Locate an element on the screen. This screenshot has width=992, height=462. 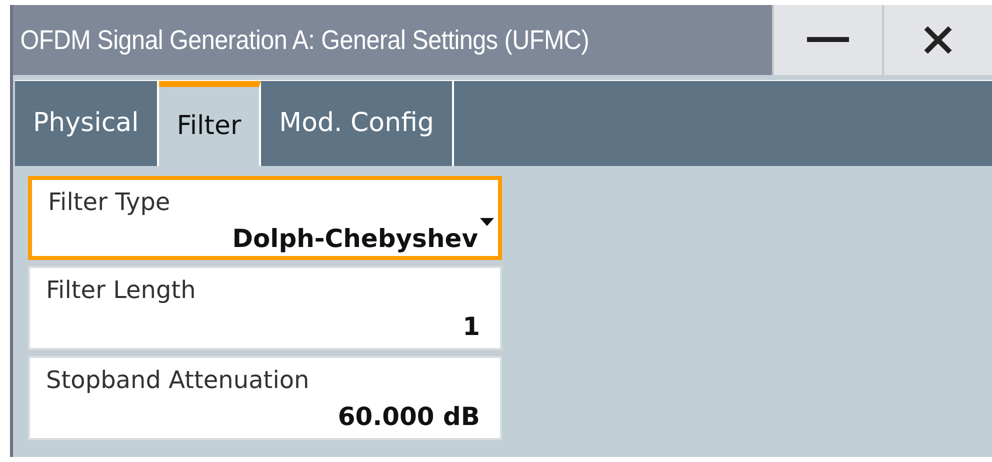
number-field: Filter Length 1 is located at coordinates (265, 308).